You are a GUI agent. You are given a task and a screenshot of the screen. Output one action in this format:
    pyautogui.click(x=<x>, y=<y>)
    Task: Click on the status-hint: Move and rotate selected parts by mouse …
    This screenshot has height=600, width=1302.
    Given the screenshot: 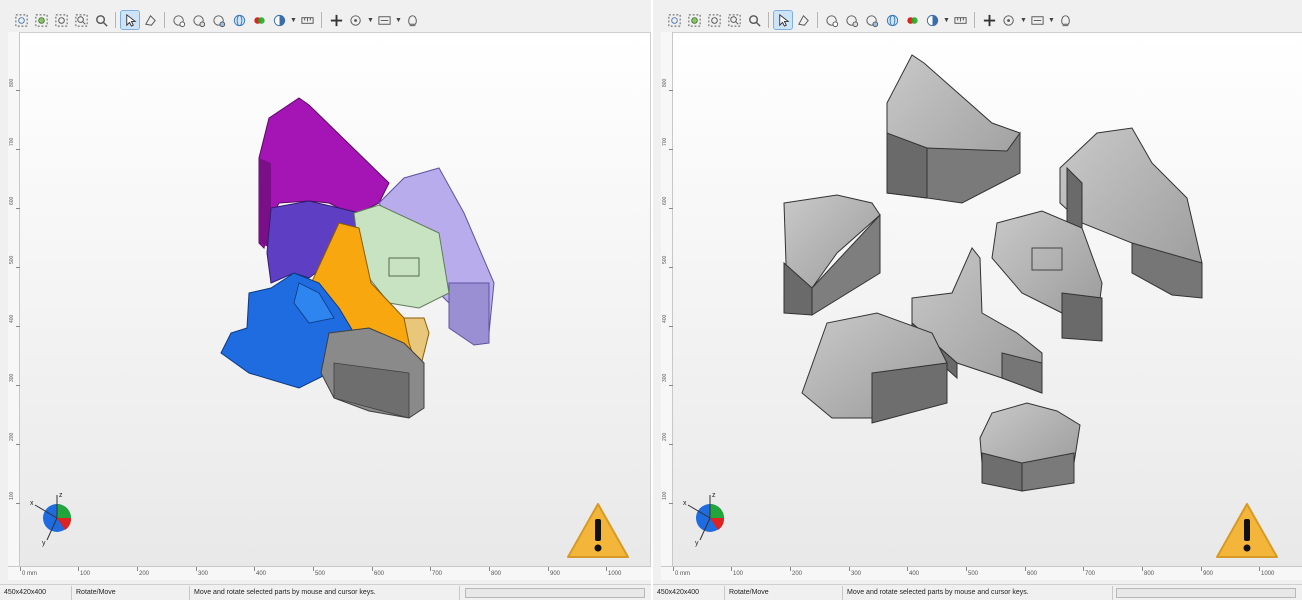 What is the action you would take?
    pyautogui.click(x=325, y=592)
    